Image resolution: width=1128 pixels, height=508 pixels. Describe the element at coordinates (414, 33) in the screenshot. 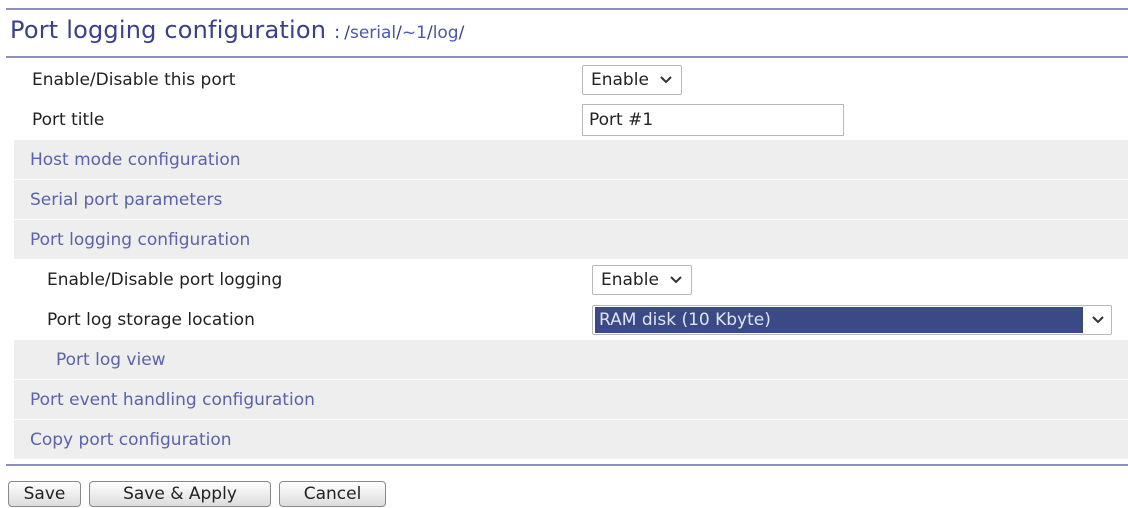

I see `breadcrumb-port: ~1` at that location.